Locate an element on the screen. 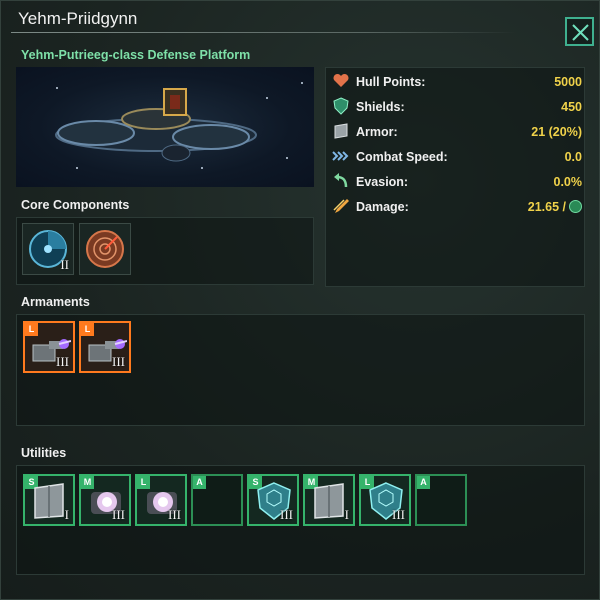  title-divider is located at coordinates (263, 32).